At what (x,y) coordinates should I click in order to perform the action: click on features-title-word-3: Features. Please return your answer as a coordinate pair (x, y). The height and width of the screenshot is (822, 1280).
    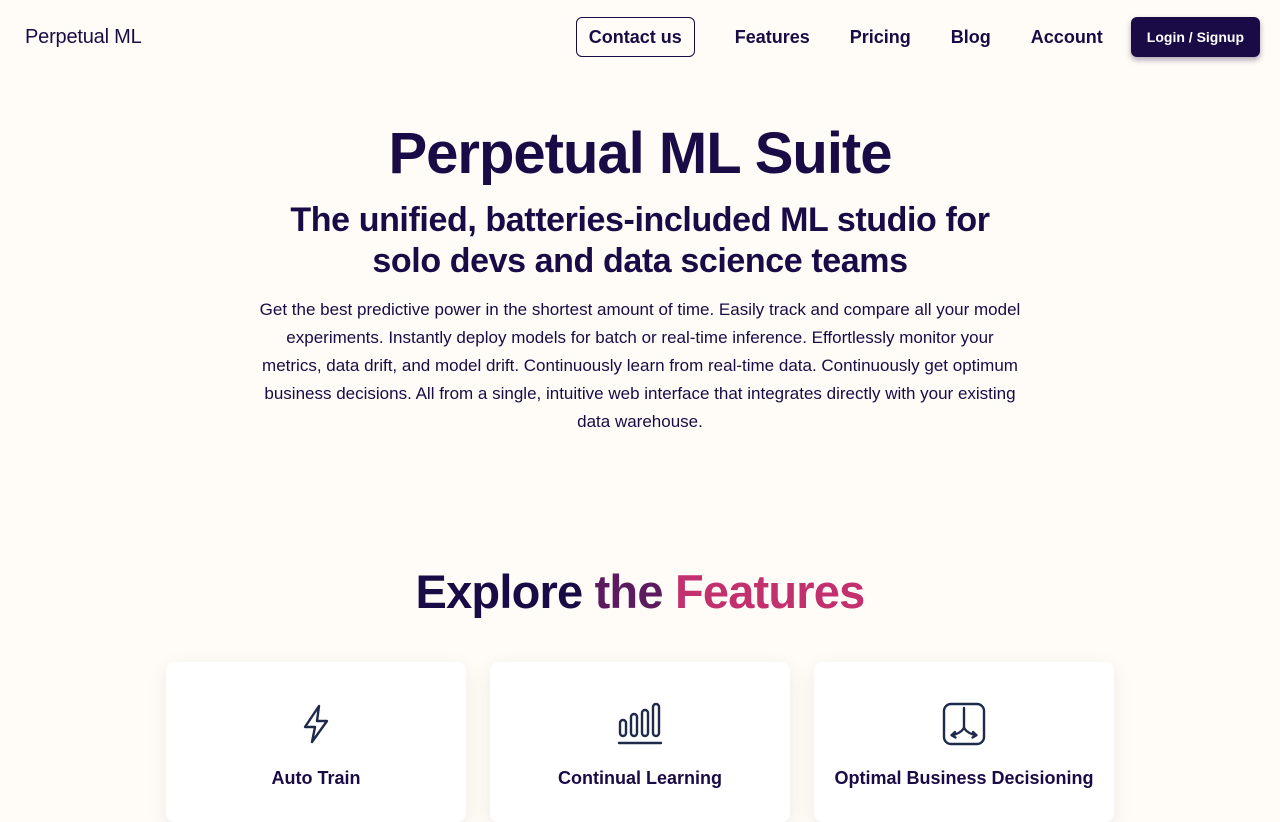
    Looking at the image, I should click on (769, 591).